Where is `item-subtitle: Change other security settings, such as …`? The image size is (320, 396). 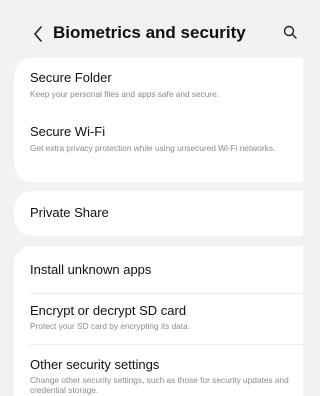 item-subtitle: Change other security settings, such as … is located at coordinates (159, 385).